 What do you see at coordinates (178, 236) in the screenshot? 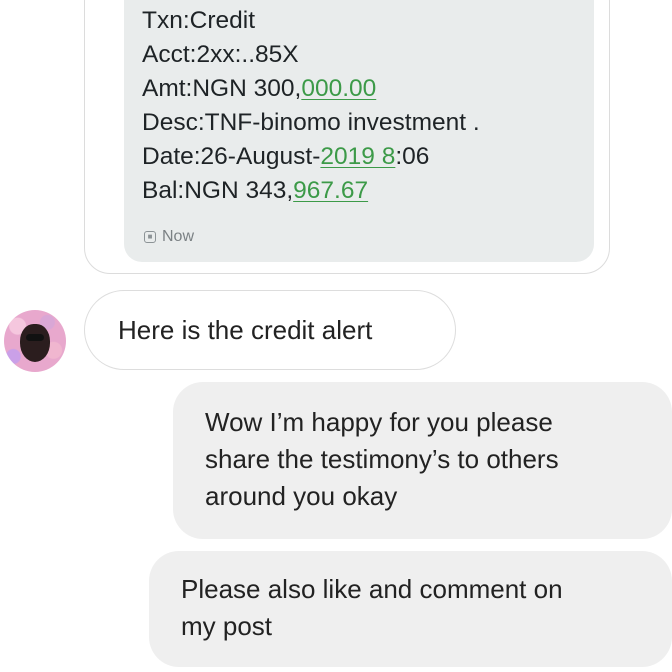
I see `sms-status-text: Now` at bounding box center [178, 236].